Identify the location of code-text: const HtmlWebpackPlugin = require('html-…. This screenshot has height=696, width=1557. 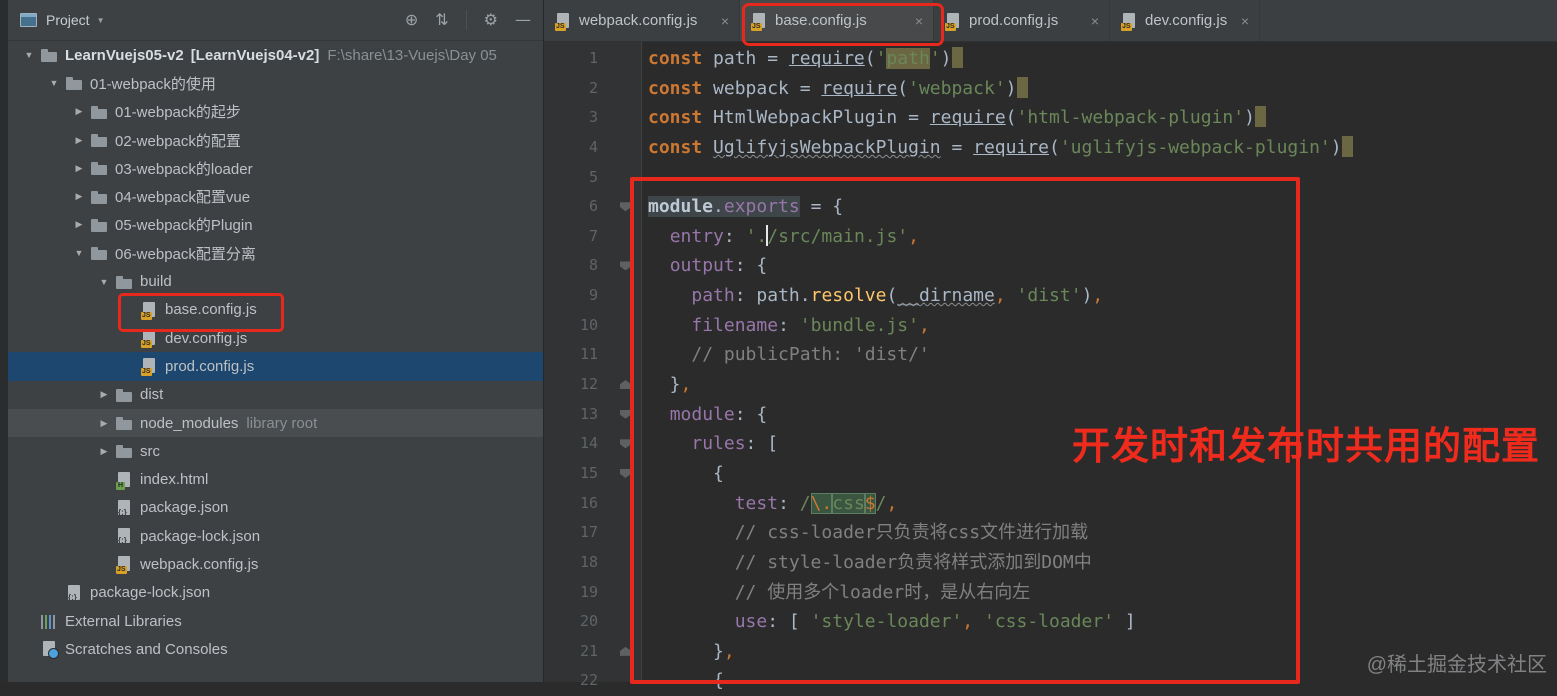
(957, 118).